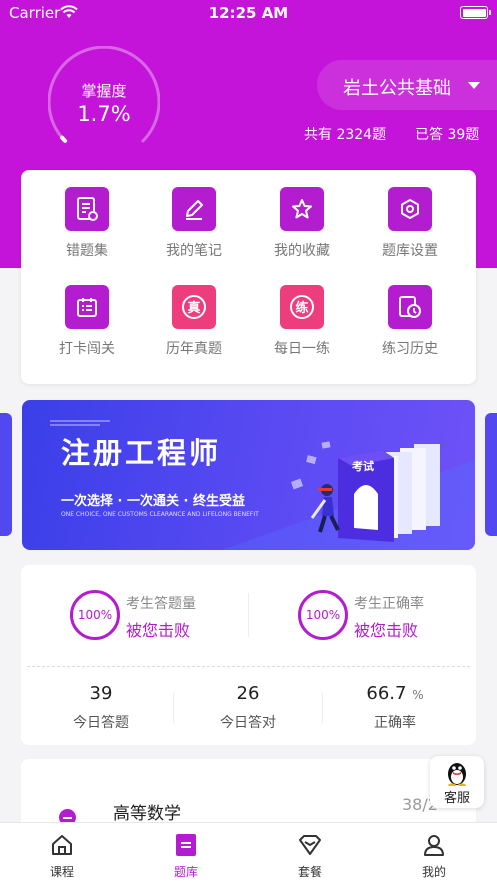 This screenshot has width=497, height=883. I want to click on tab-courses: 课程, so click(62, 853).